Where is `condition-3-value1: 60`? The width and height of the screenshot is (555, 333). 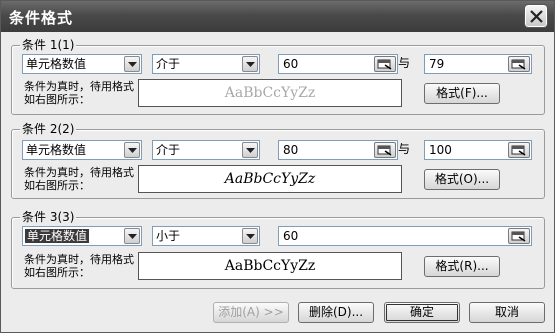
condition-3-value1: 60 is located at coordinates (291, 236).